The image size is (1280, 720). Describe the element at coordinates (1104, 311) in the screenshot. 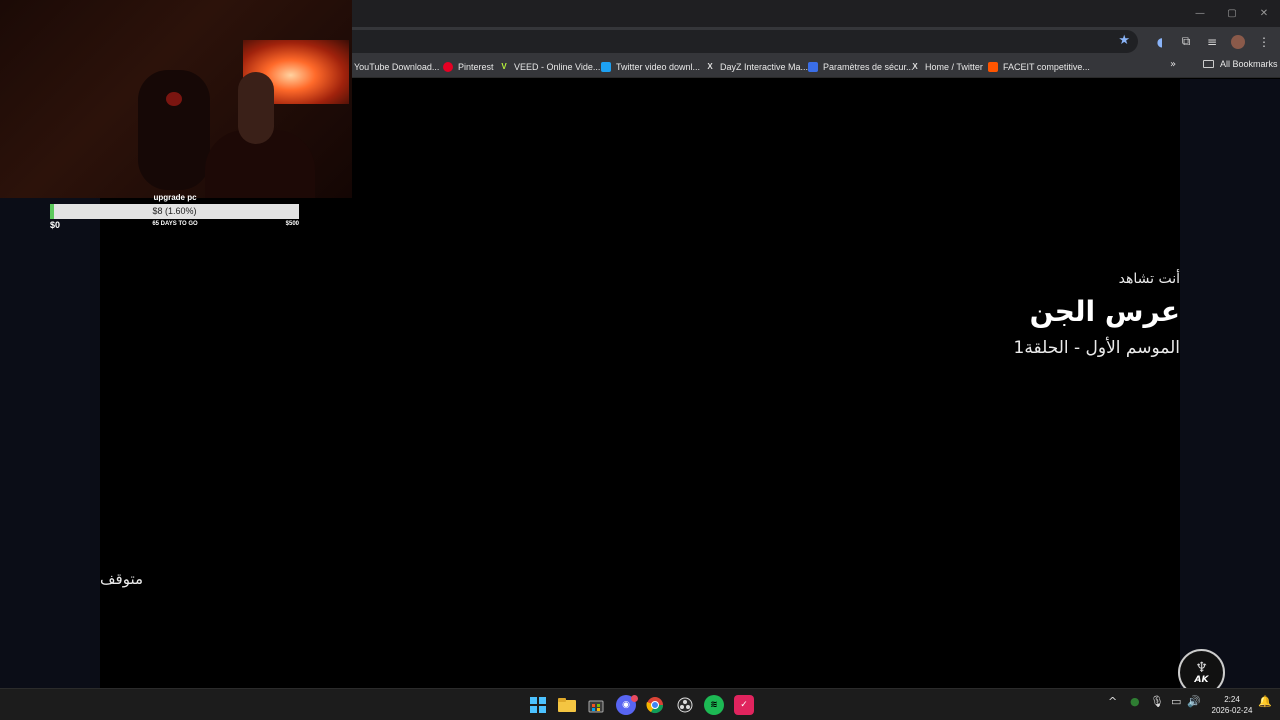

I see `show-title: عرس الجن` at that location.